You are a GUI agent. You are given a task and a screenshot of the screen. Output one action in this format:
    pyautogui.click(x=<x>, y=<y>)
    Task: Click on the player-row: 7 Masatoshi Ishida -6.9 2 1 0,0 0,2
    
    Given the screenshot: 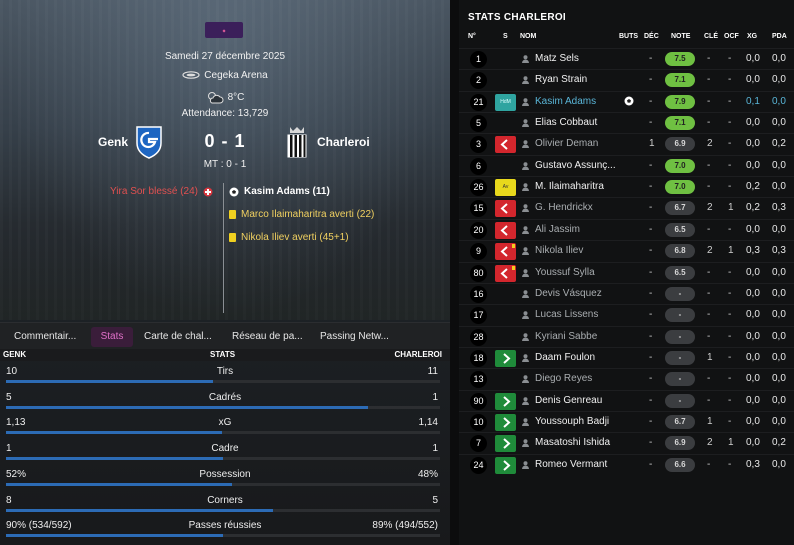 What is the action you would take?
    pyautogui.click(x=626, y=442)
    